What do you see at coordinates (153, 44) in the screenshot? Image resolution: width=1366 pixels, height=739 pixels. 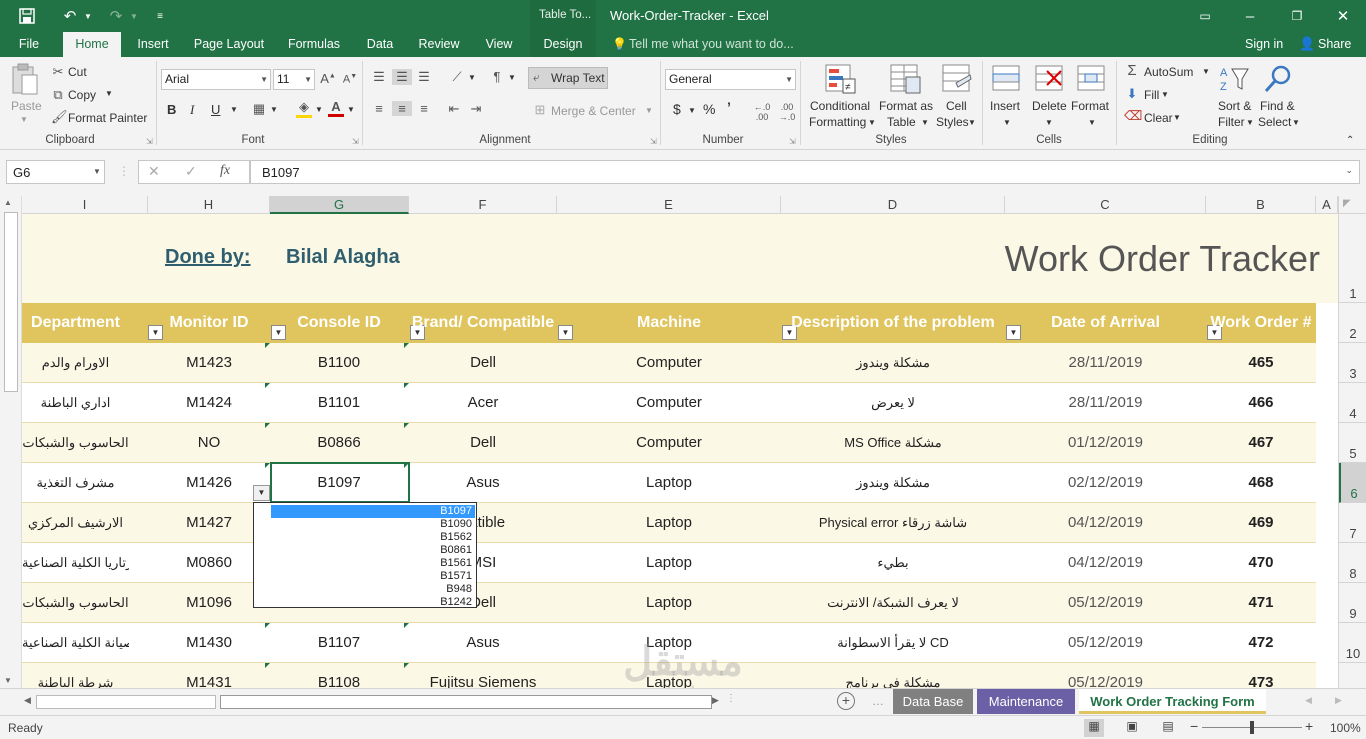 I see `tab-insert: Insert` at bounding box center [153, 44].